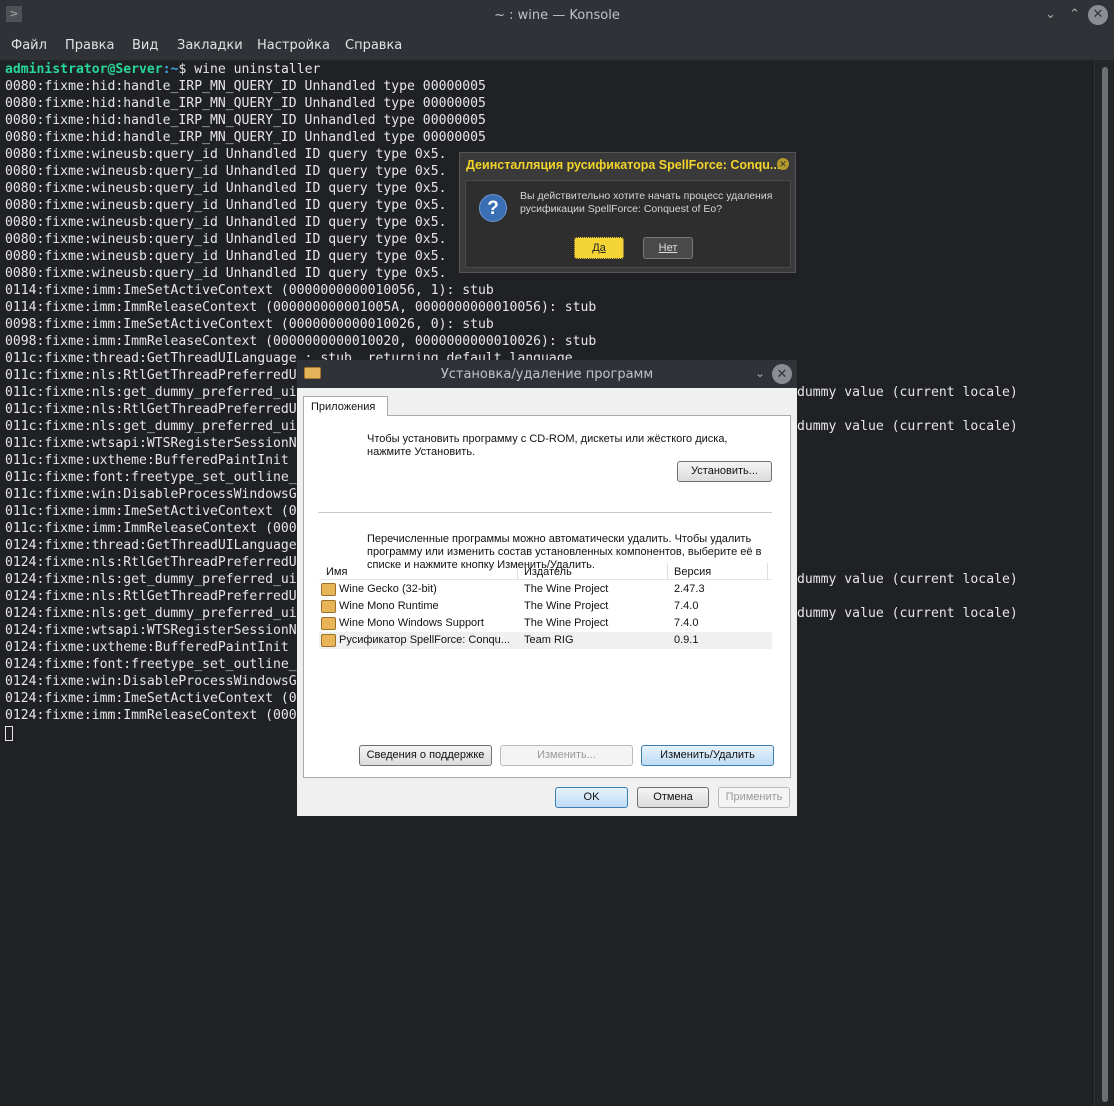 Image resolution: width=1114 pixels, height=1106 pixels. Describe the element at coordinates (689, 589) in the screenshot. I see `program-version: 2.47.3` at that location.